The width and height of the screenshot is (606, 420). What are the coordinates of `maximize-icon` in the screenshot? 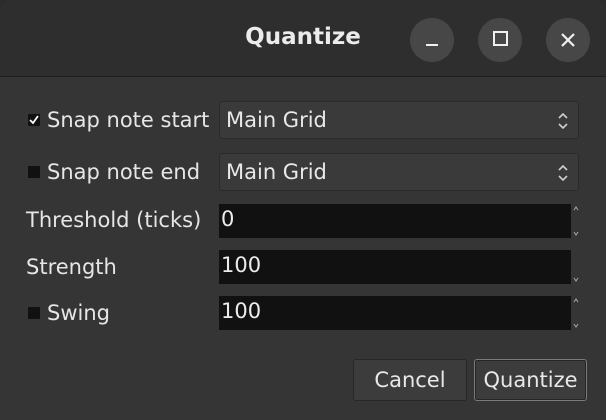 It's located at (500, 38).